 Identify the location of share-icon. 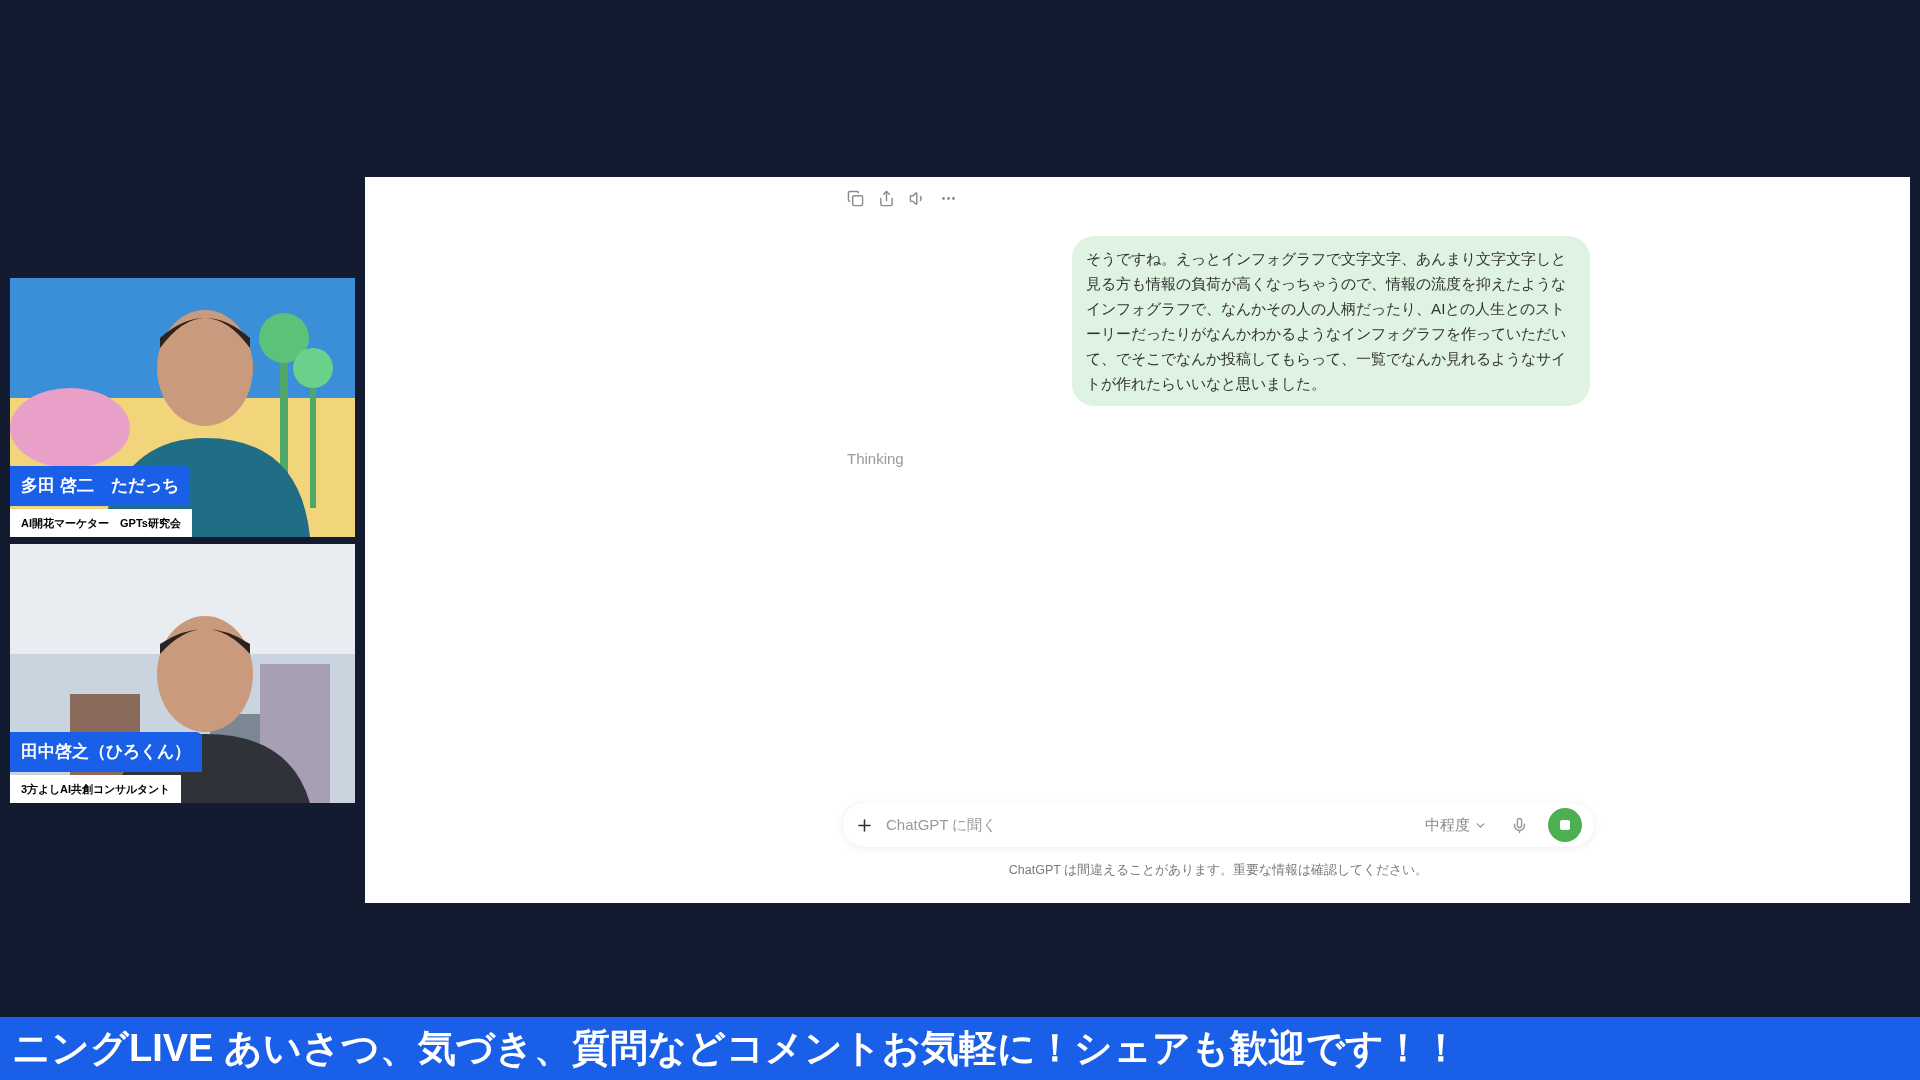
(886, 198).